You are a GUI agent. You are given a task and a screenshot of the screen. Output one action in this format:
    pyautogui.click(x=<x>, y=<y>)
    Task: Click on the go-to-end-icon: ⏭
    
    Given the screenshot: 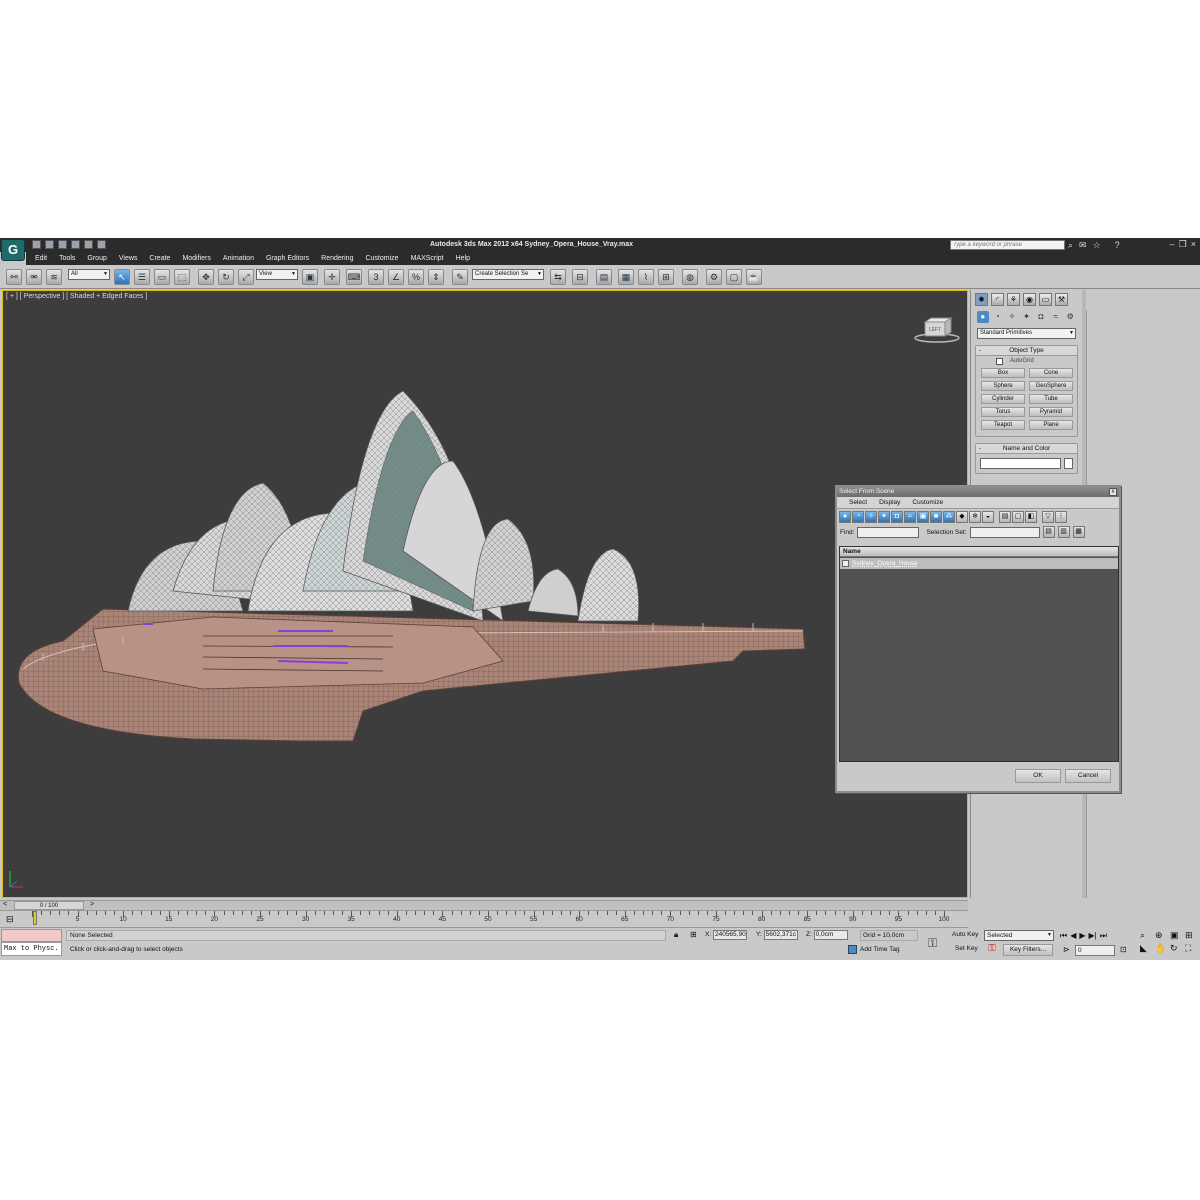 What is the action you would take?
    pyautogui.click(x=1103, y=936)
    